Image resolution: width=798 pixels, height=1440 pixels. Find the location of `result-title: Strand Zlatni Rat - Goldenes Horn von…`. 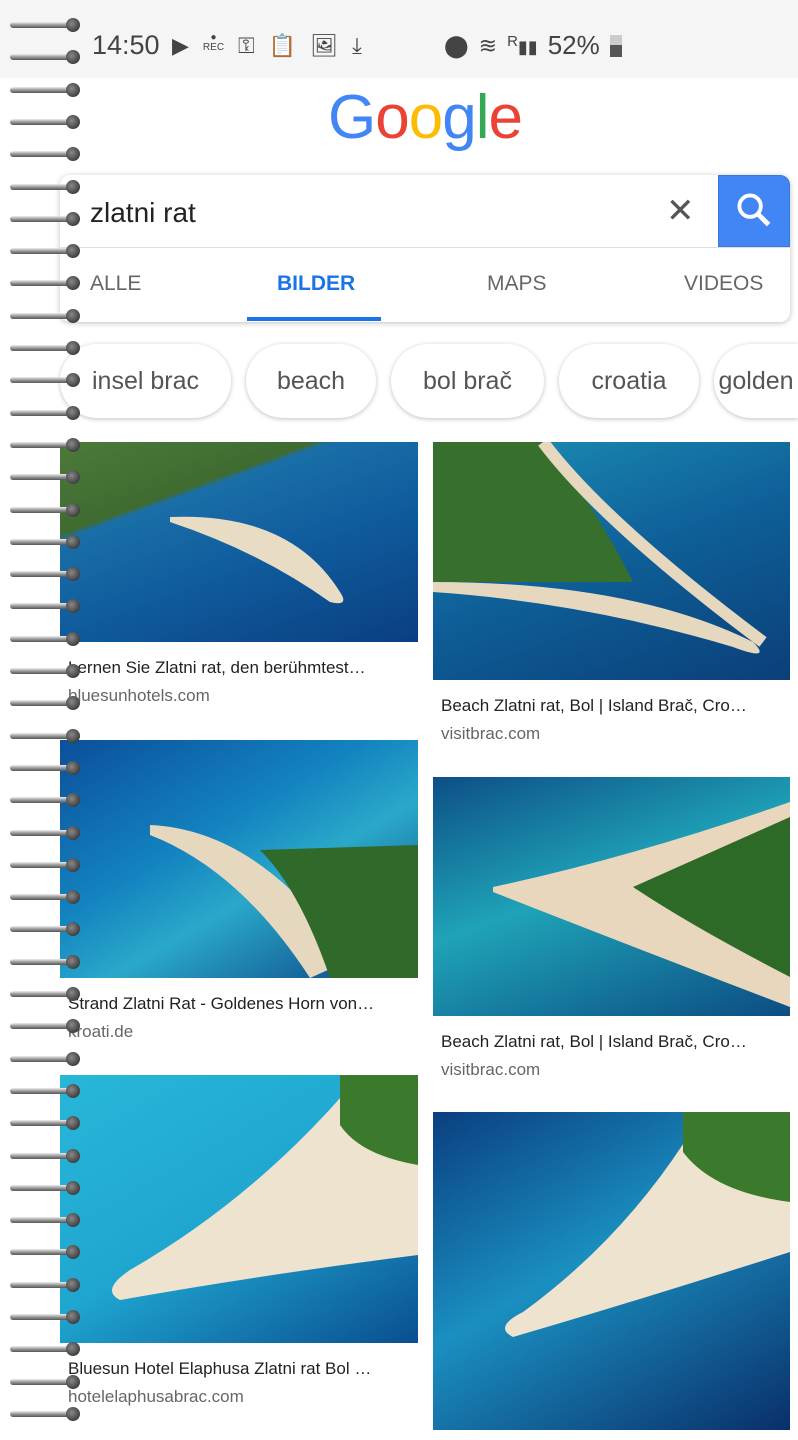

result-title: Strand Zlatni Rat - Goldenes Horn von… is located at coordinates (221, 1004).